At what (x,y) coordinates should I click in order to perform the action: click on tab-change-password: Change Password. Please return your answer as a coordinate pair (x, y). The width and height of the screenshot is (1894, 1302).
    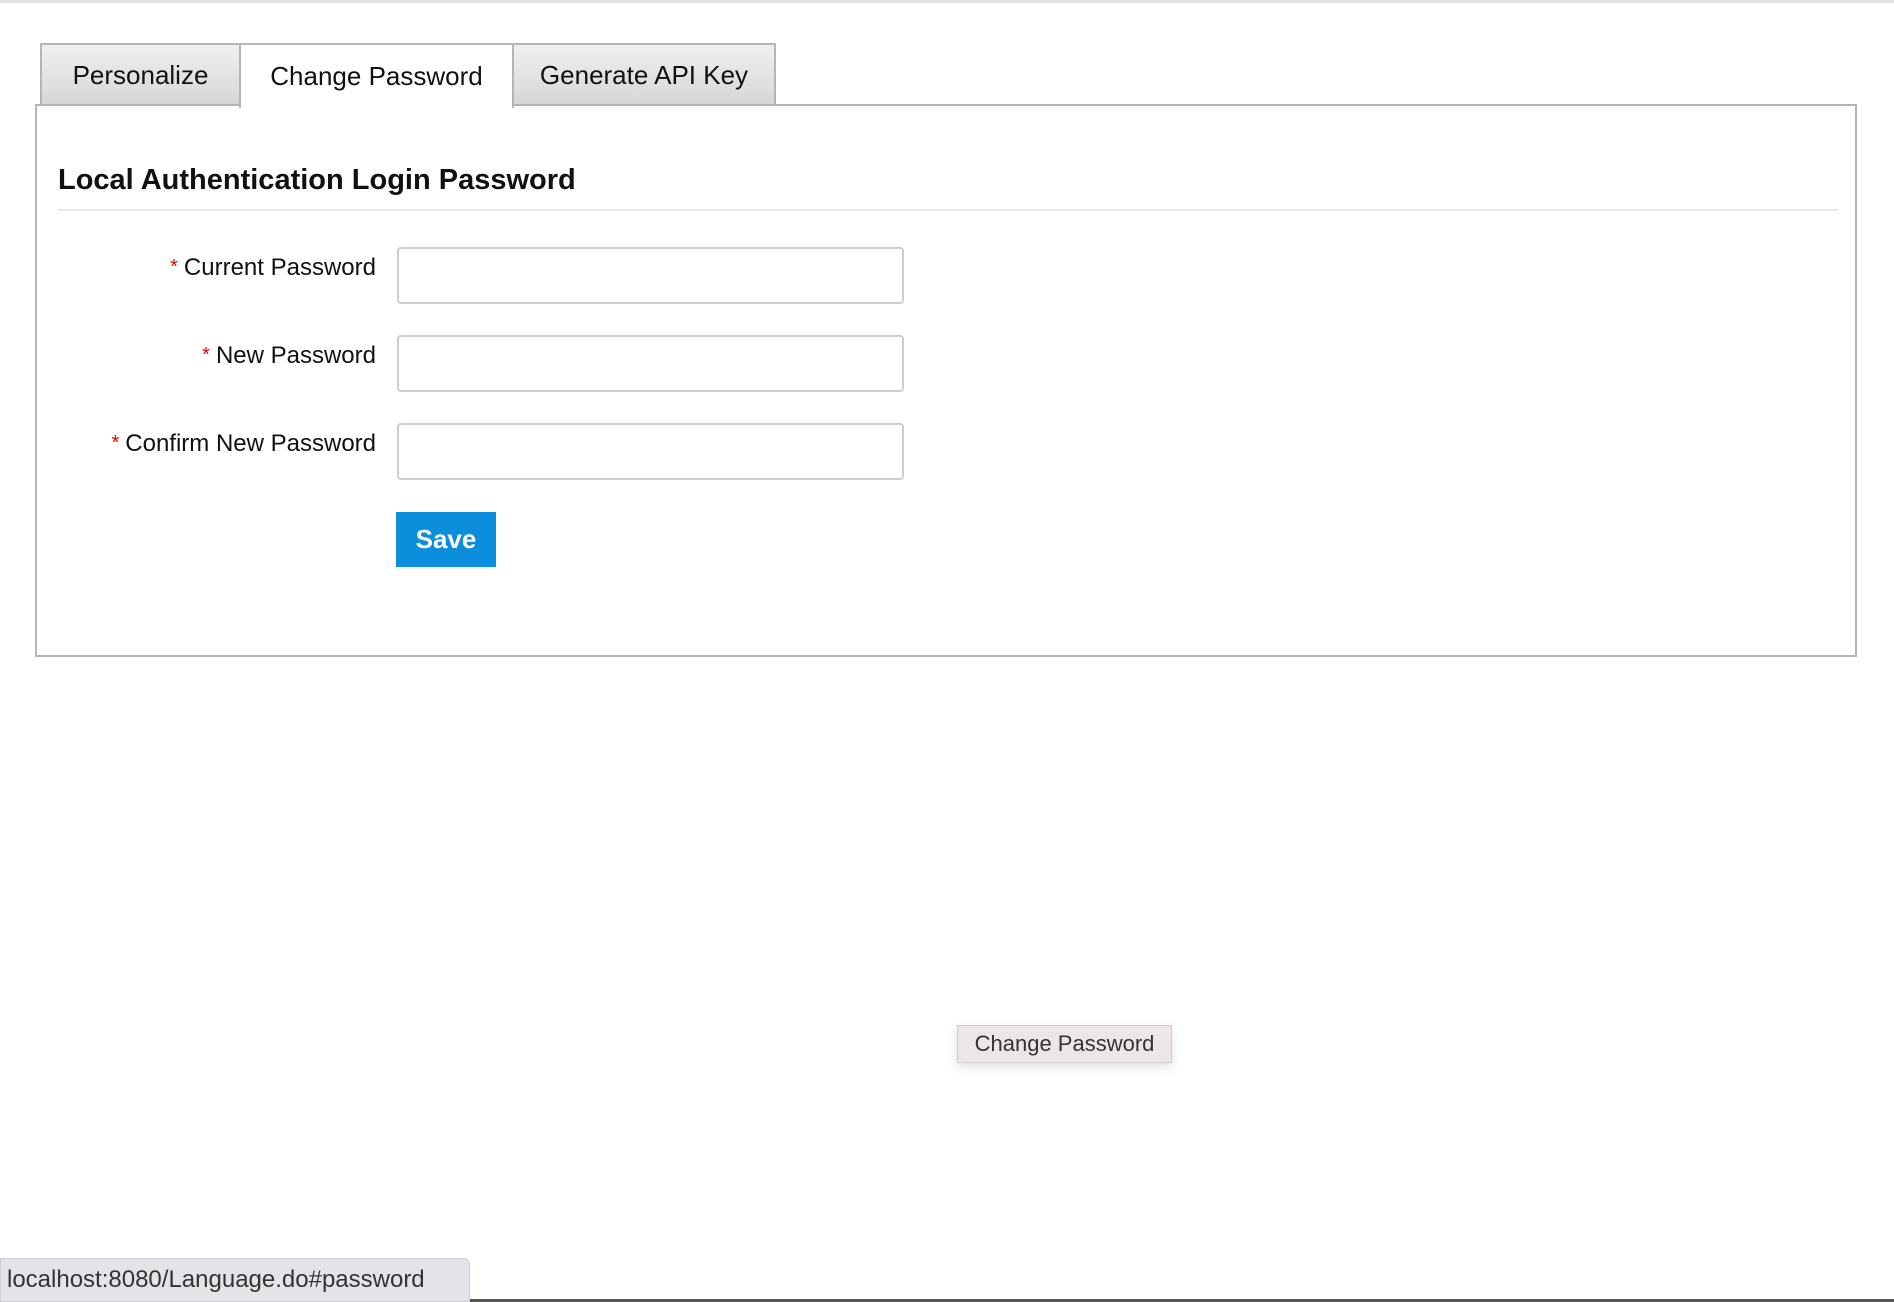
    Looking at the image, I should click on (376, 75).